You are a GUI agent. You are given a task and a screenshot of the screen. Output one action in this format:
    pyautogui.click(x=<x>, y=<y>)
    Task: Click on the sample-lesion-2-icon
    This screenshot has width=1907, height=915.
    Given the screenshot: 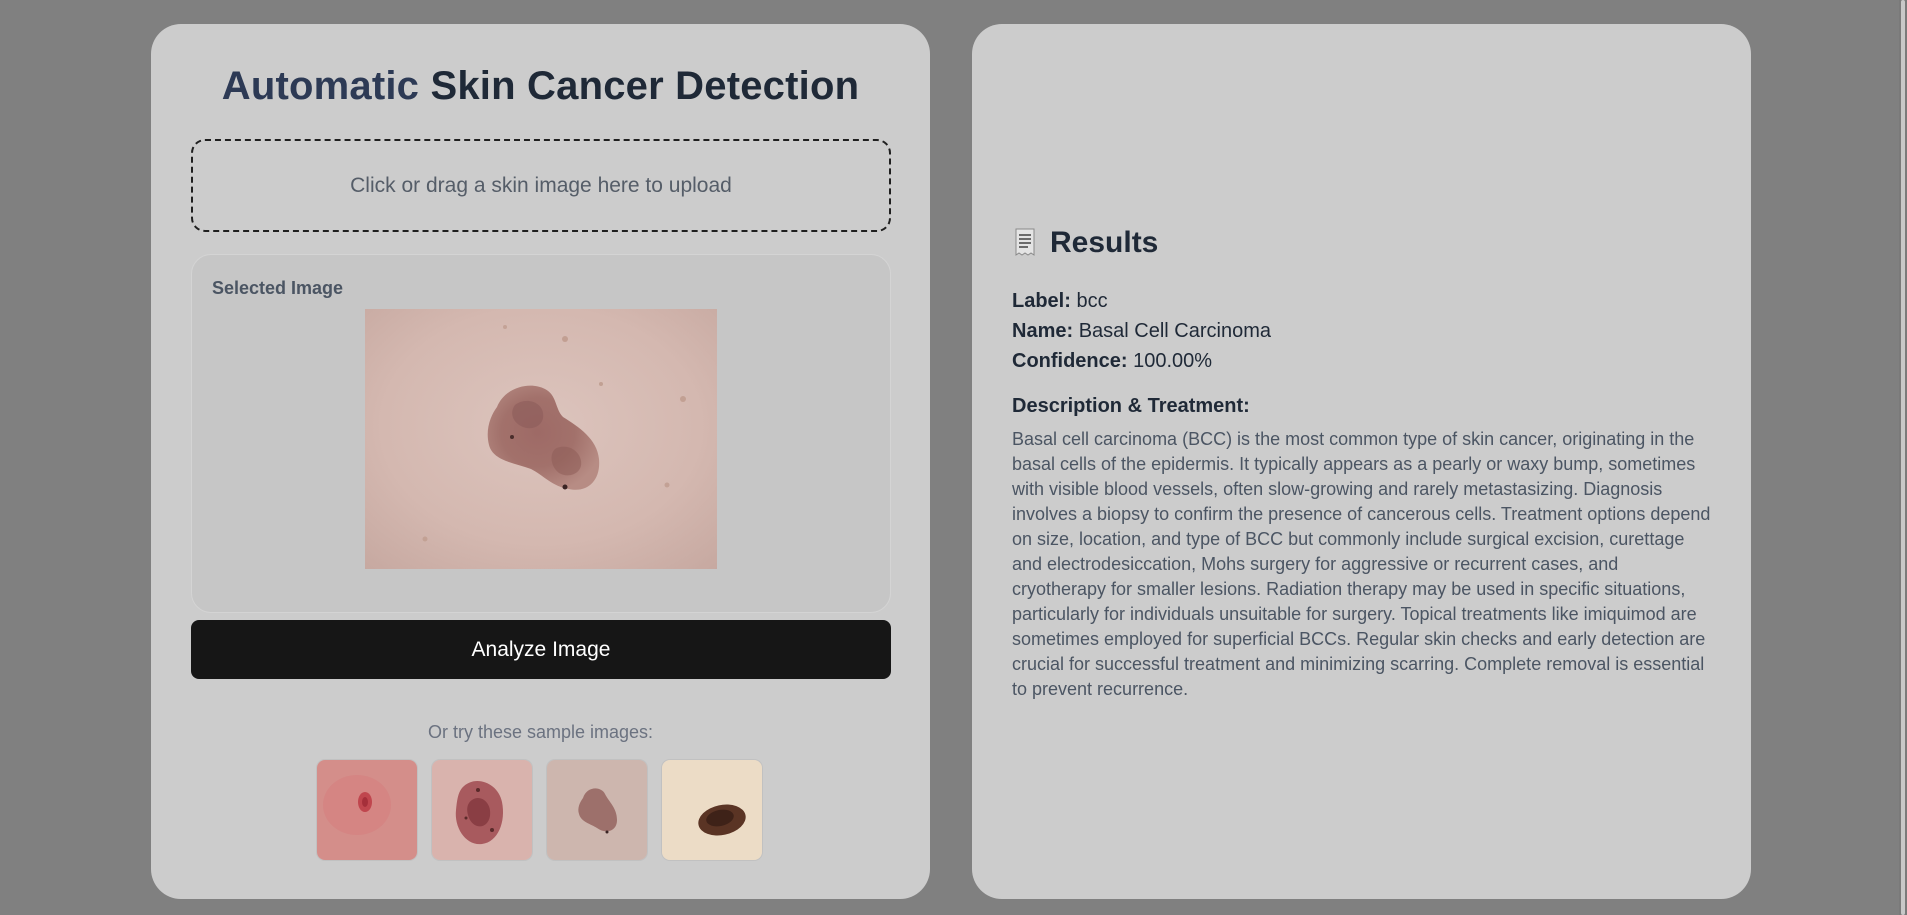 What is the action you would take?
    pyautogui.click(x=482, y=810)
    